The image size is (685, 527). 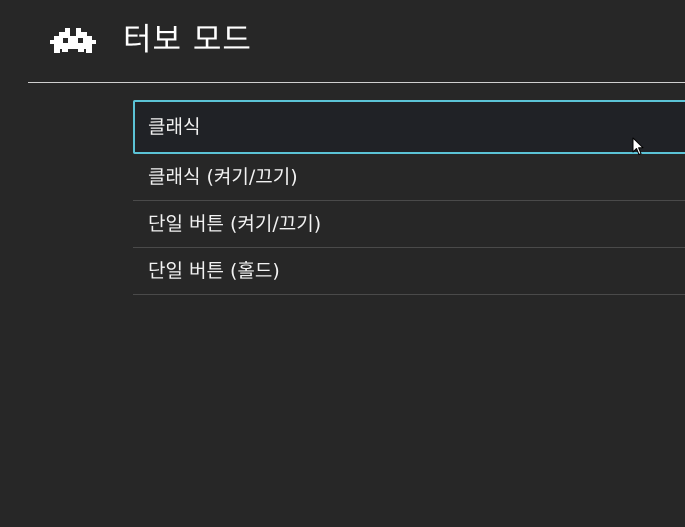 I want to click on option-label: 클래식 (켜기/끄기), so click(x=223, y=177).